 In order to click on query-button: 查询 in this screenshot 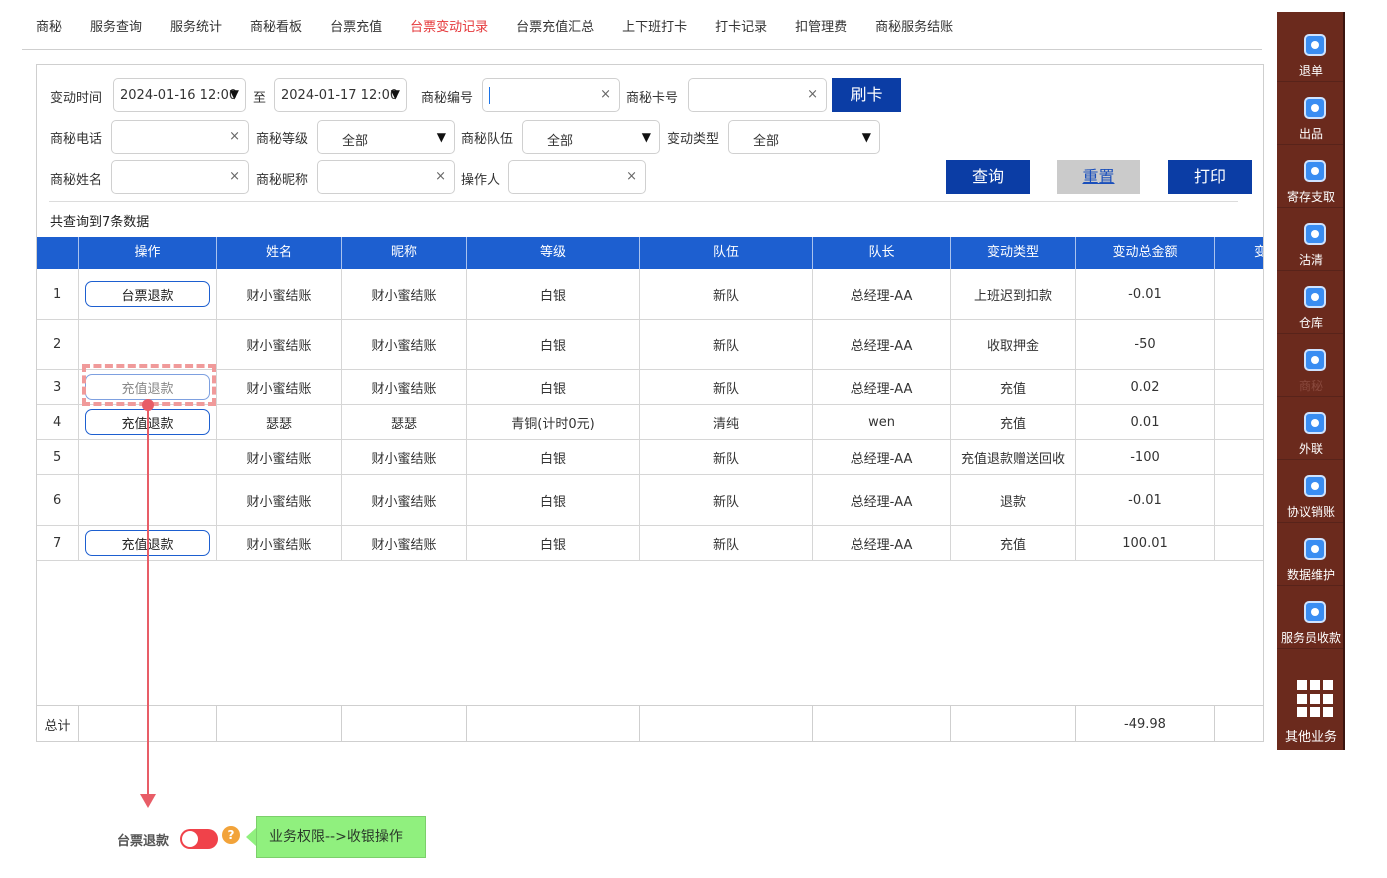, I will do `click(988, 177)`.